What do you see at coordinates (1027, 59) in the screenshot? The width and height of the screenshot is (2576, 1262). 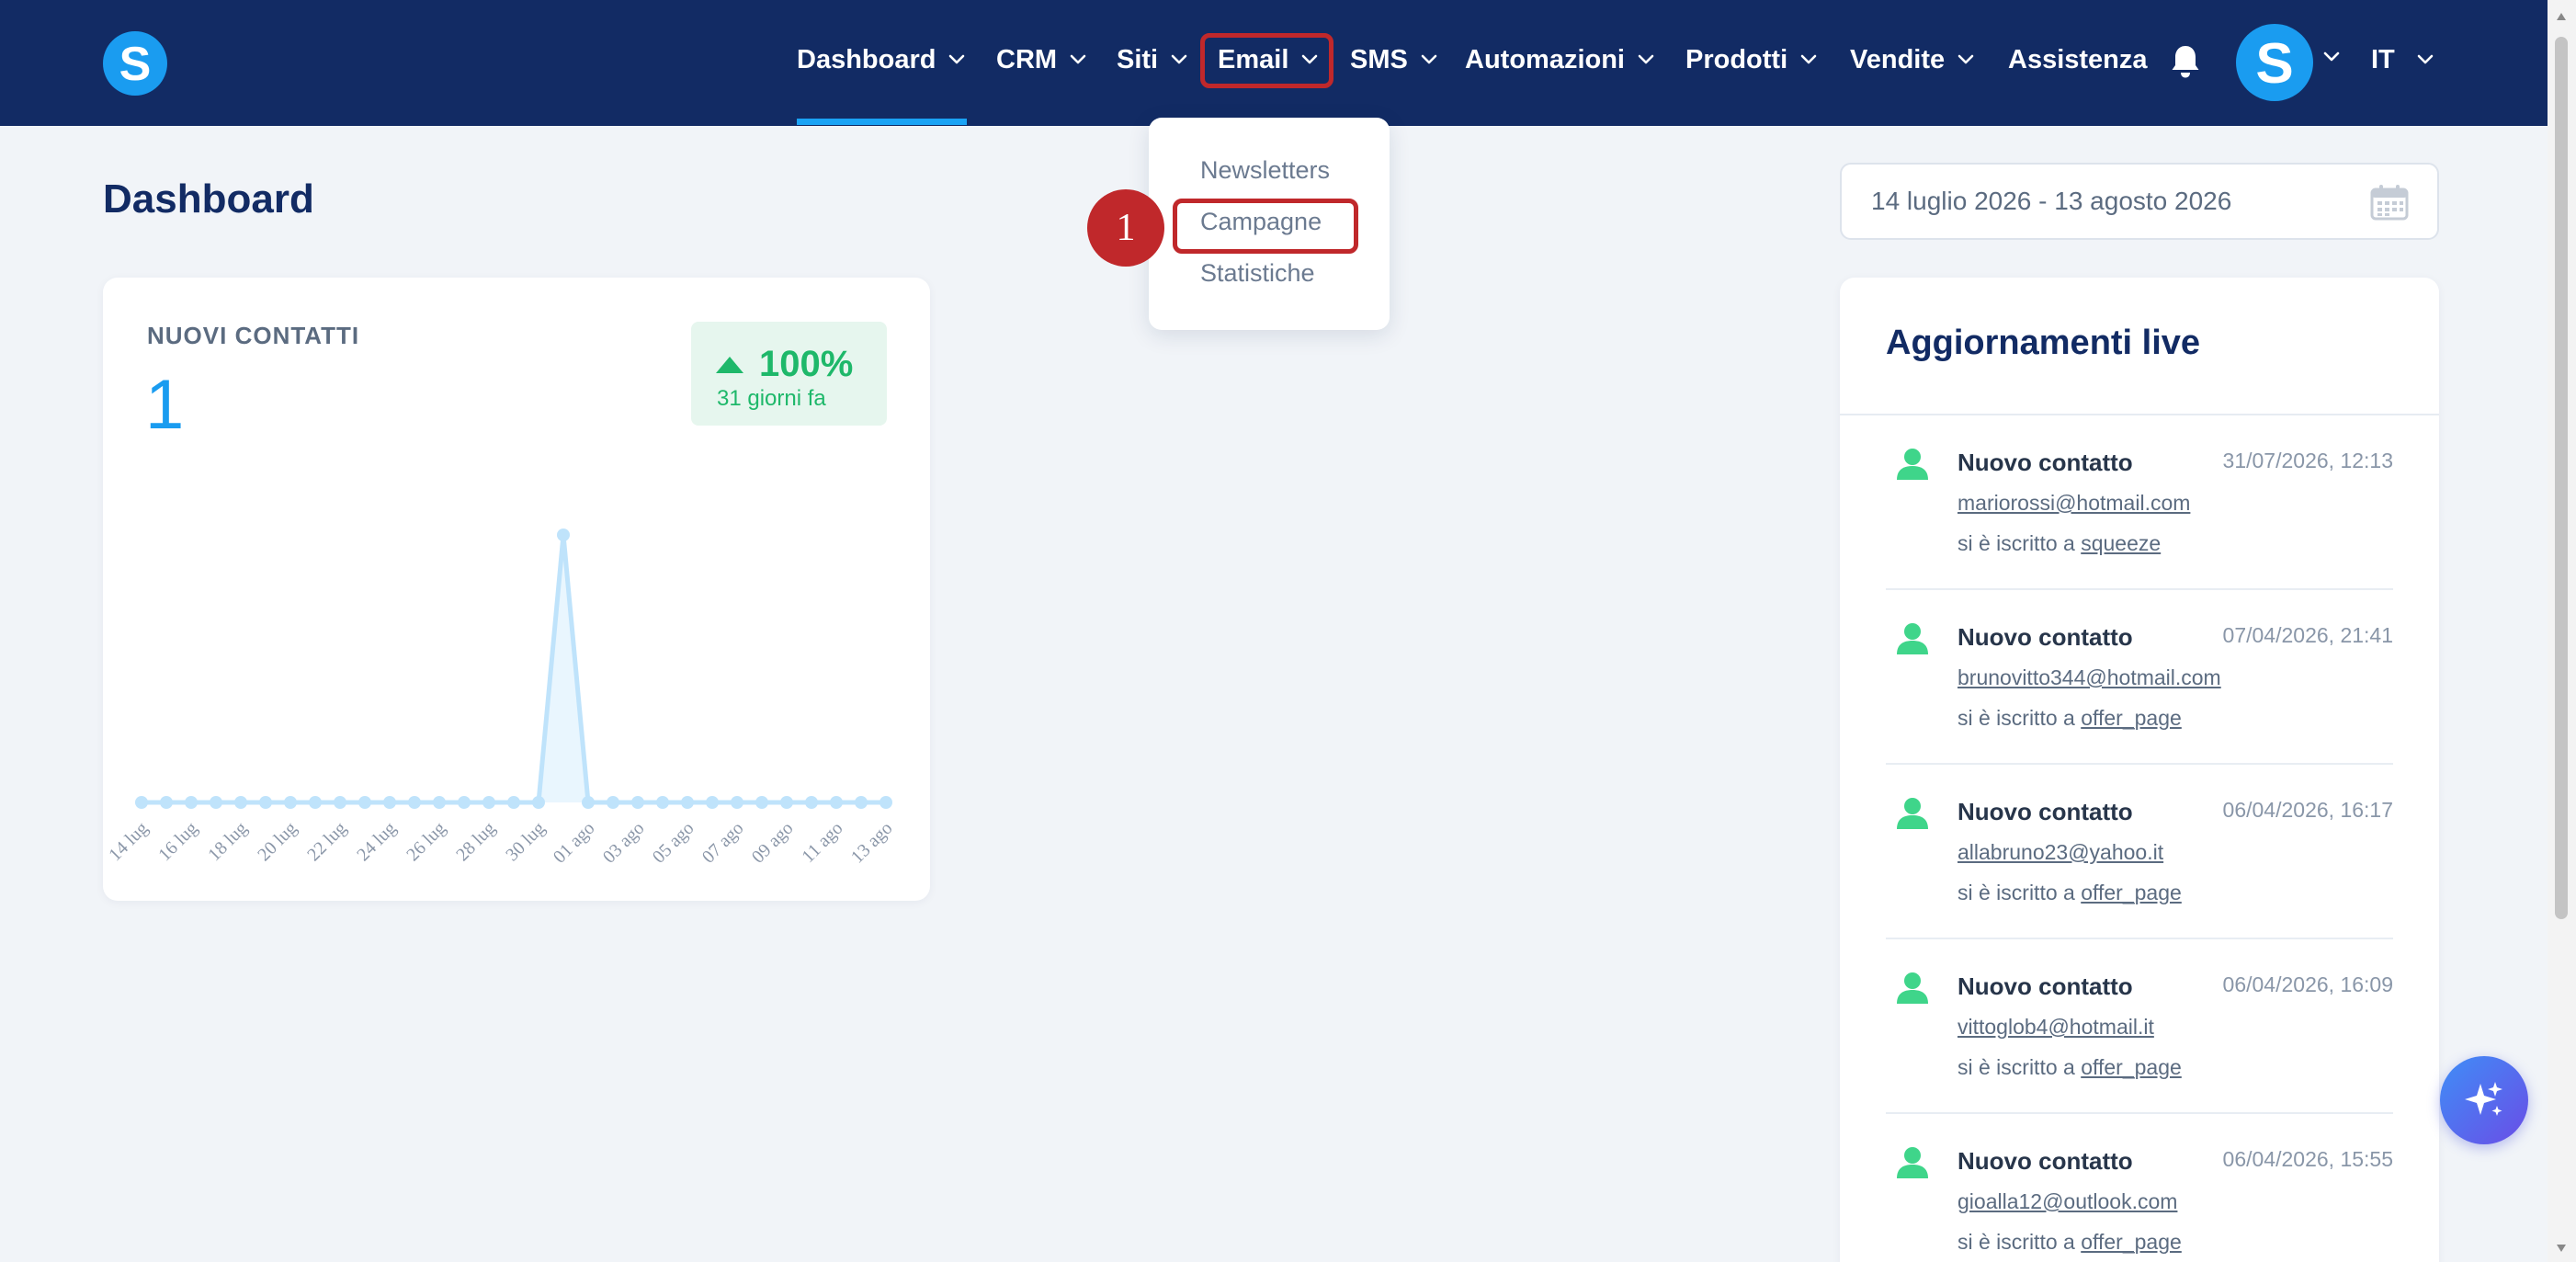 I see `nav-crm-label: CRM` at bounding box center [1027, 59].